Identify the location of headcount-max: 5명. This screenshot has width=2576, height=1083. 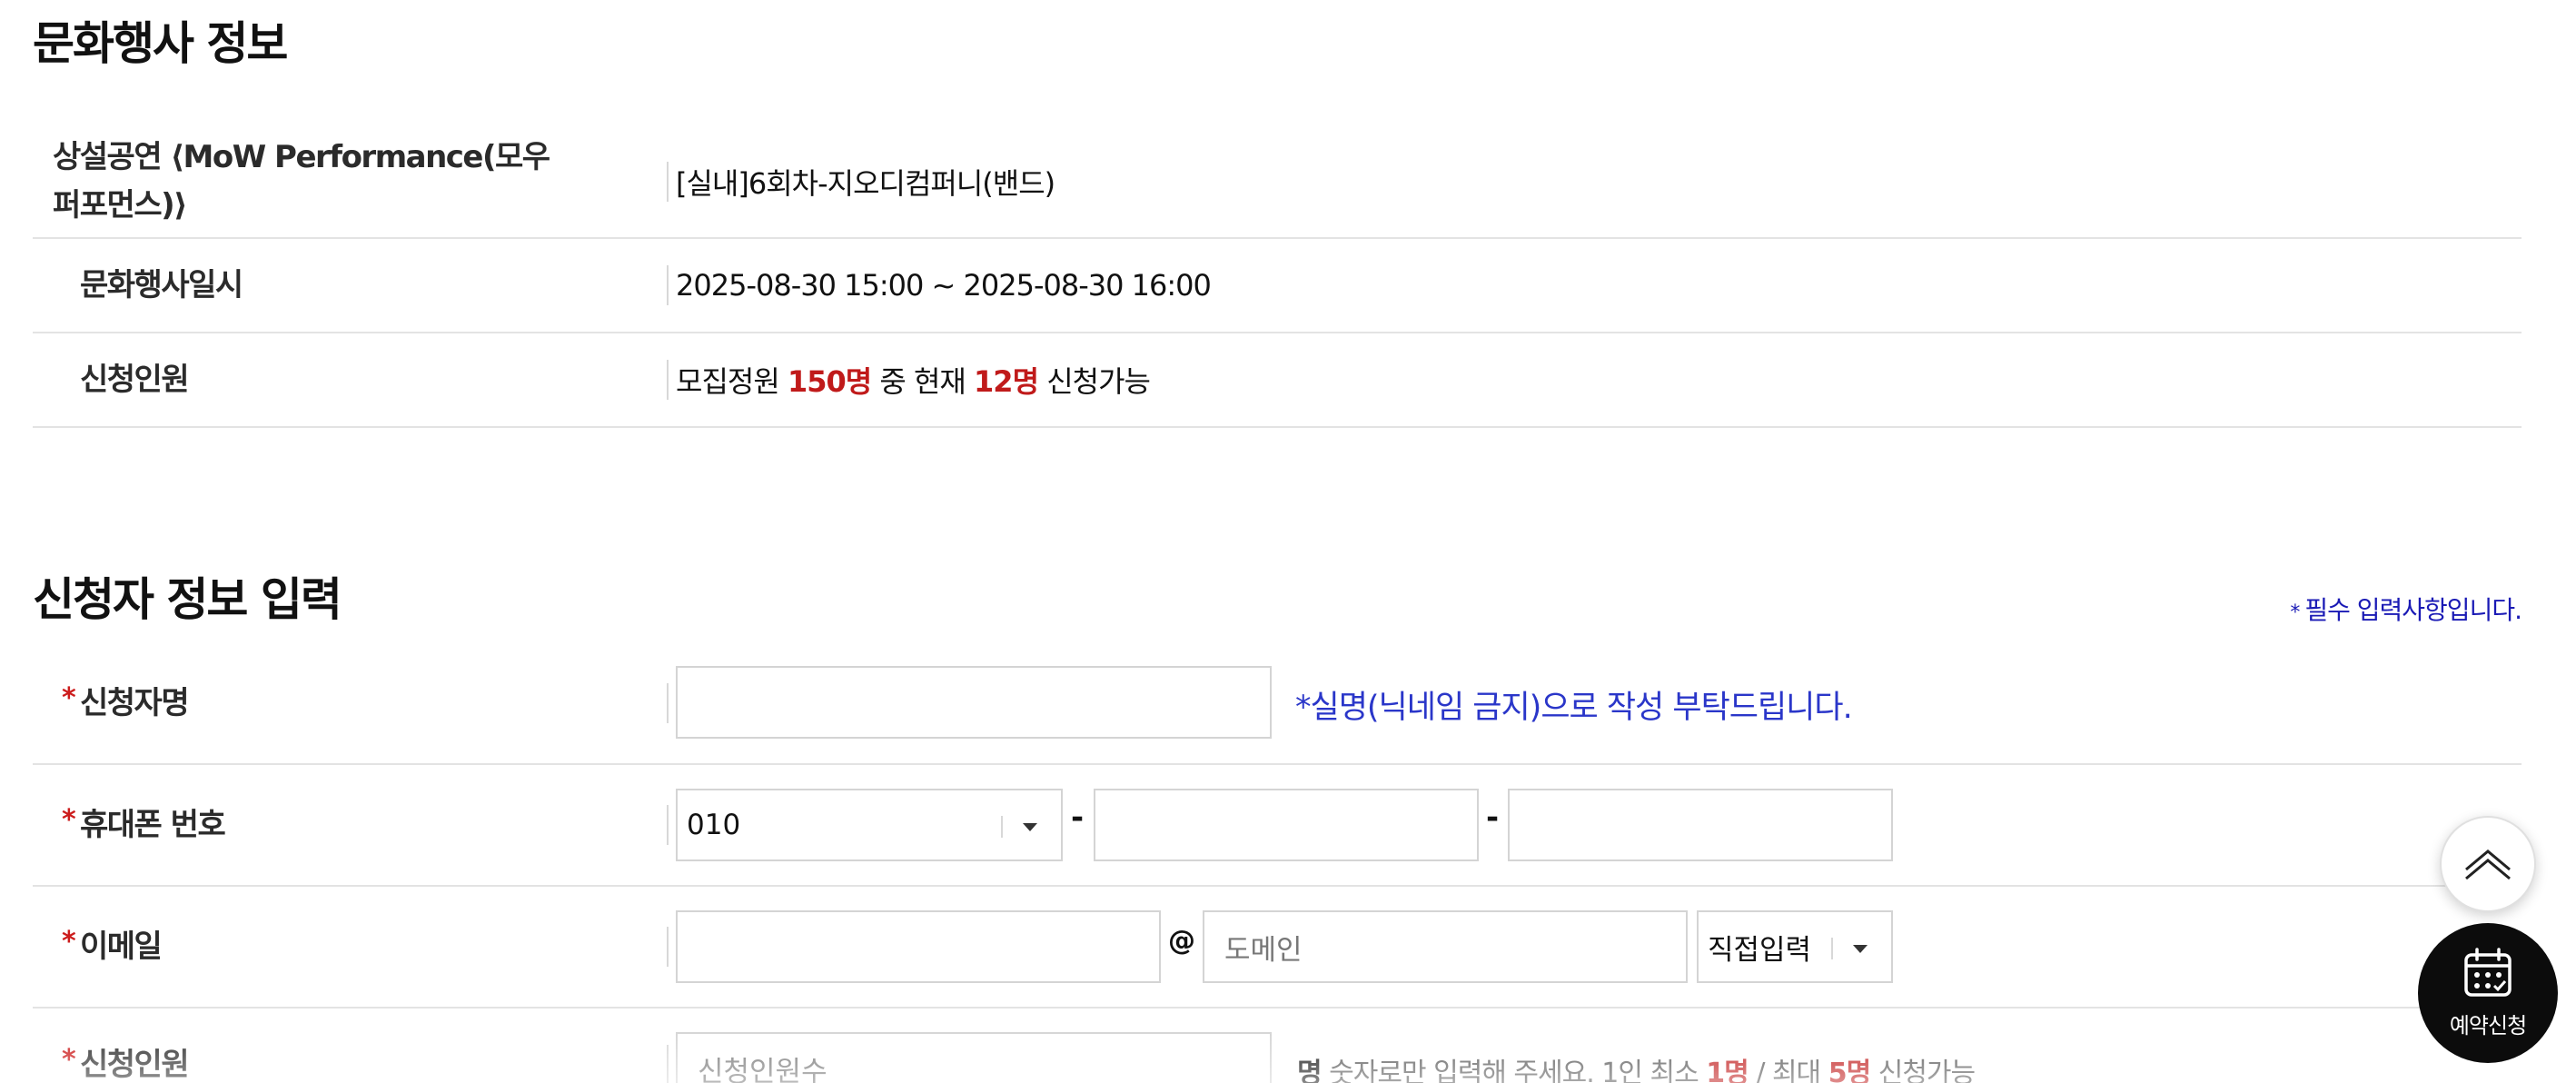
(1849, 1070).